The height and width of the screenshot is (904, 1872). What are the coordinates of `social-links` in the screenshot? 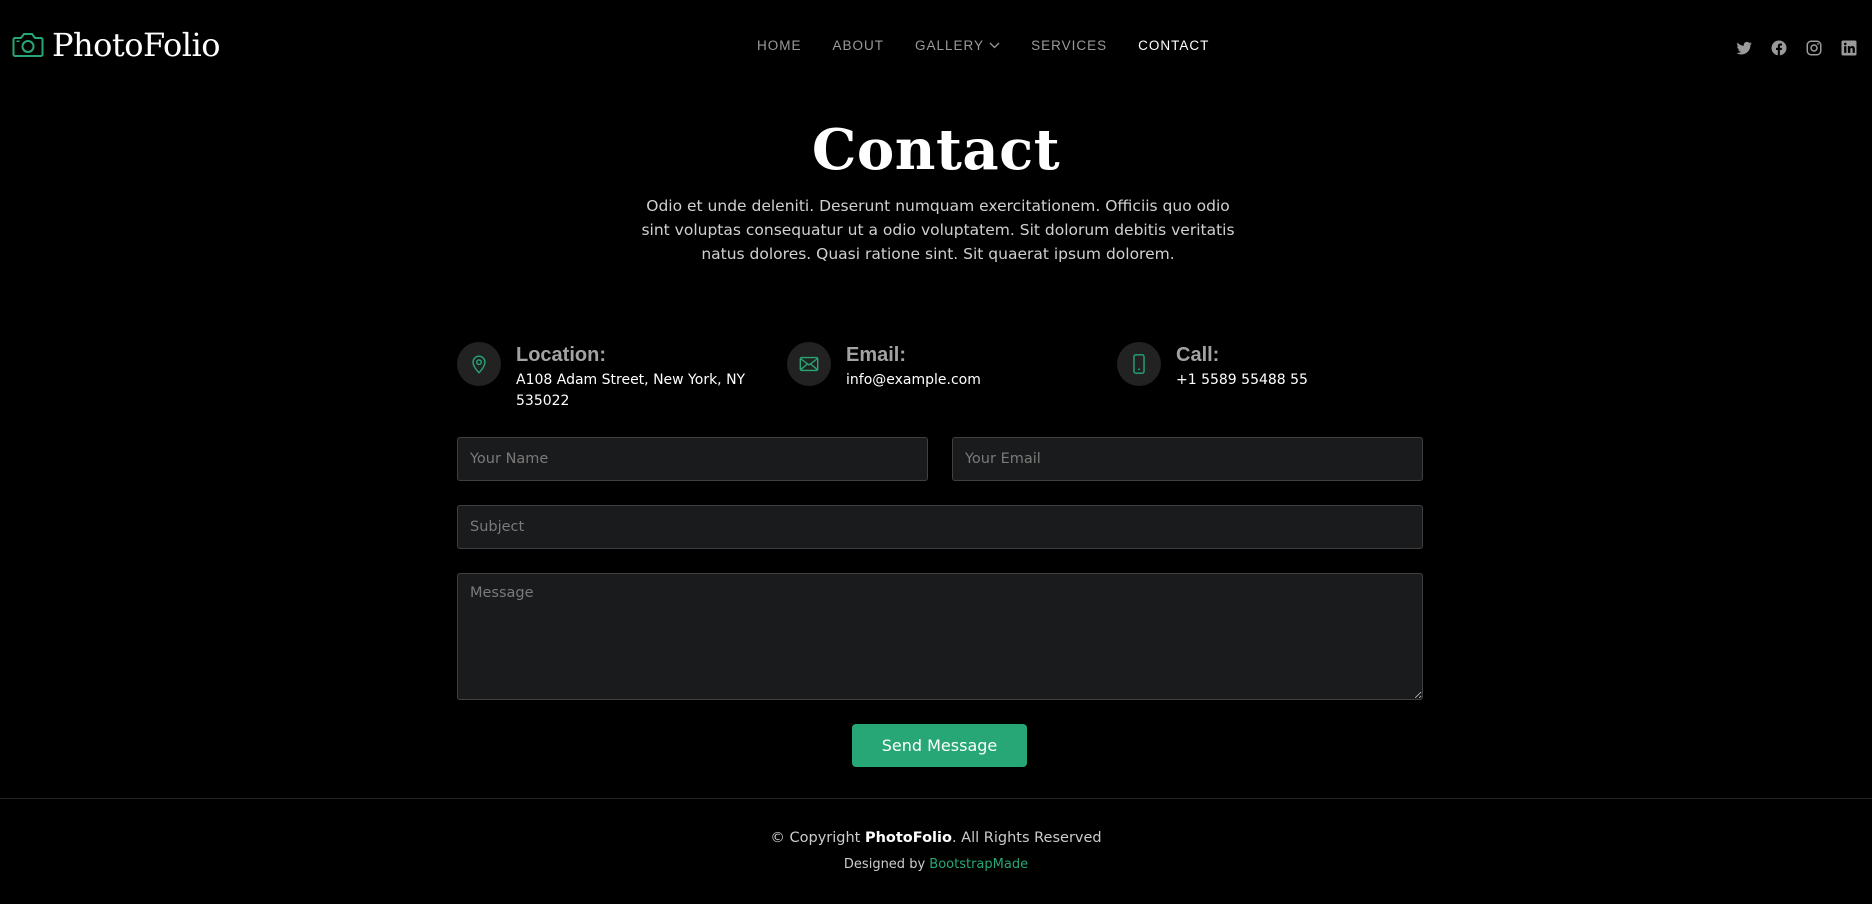 It's located at (1788, 48).